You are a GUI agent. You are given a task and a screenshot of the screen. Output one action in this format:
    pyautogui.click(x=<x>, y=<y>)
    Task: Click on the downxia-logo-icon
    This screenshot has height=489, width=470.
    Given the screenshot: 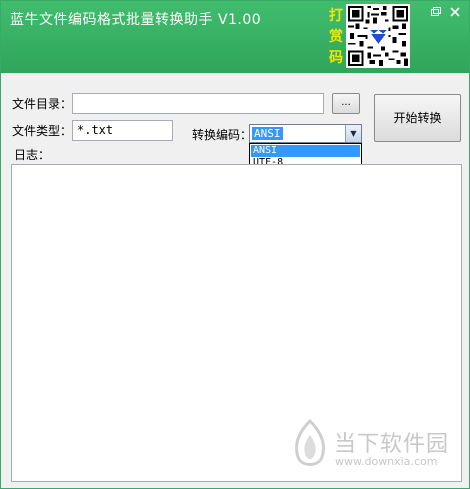 What is the action you would take?
    pyautogui.click(x=310, y=442)
    